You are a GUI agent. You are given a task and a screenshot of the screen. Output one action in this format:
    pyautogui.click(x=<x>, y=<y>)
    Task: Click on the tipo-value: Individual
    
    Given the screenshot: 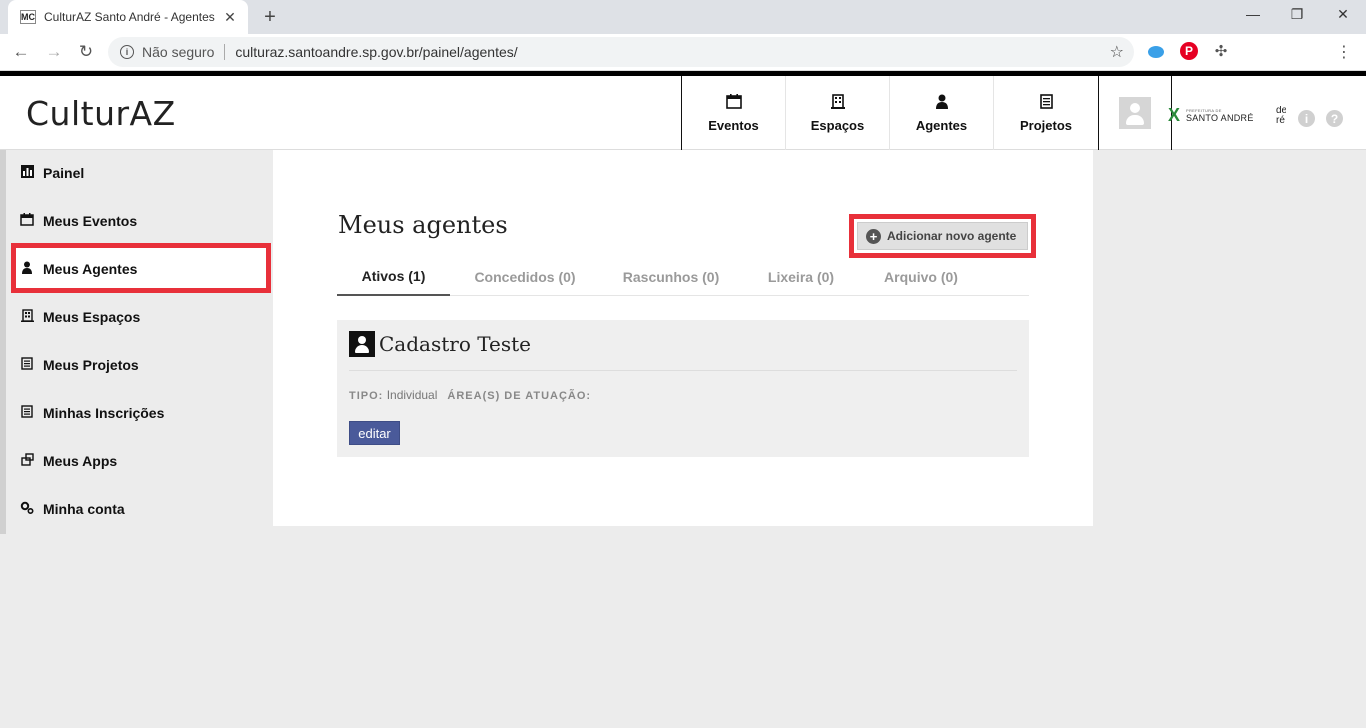 What is the action you would take?
    pyautogui.click(x=412, y=395)
    